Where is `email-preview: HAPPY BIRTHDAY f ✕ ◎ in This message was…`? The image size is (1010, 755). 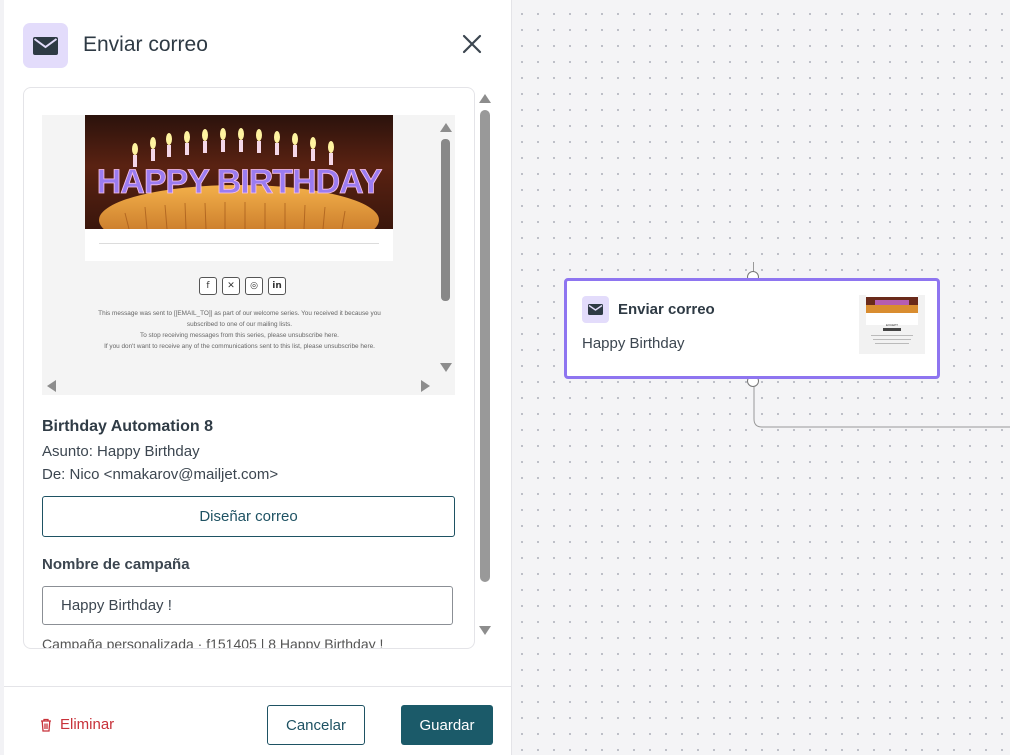 email-preview: HAPPY BIRTHDAY f ✕ ◎ in This message was… is located at coordinates (239, 246).